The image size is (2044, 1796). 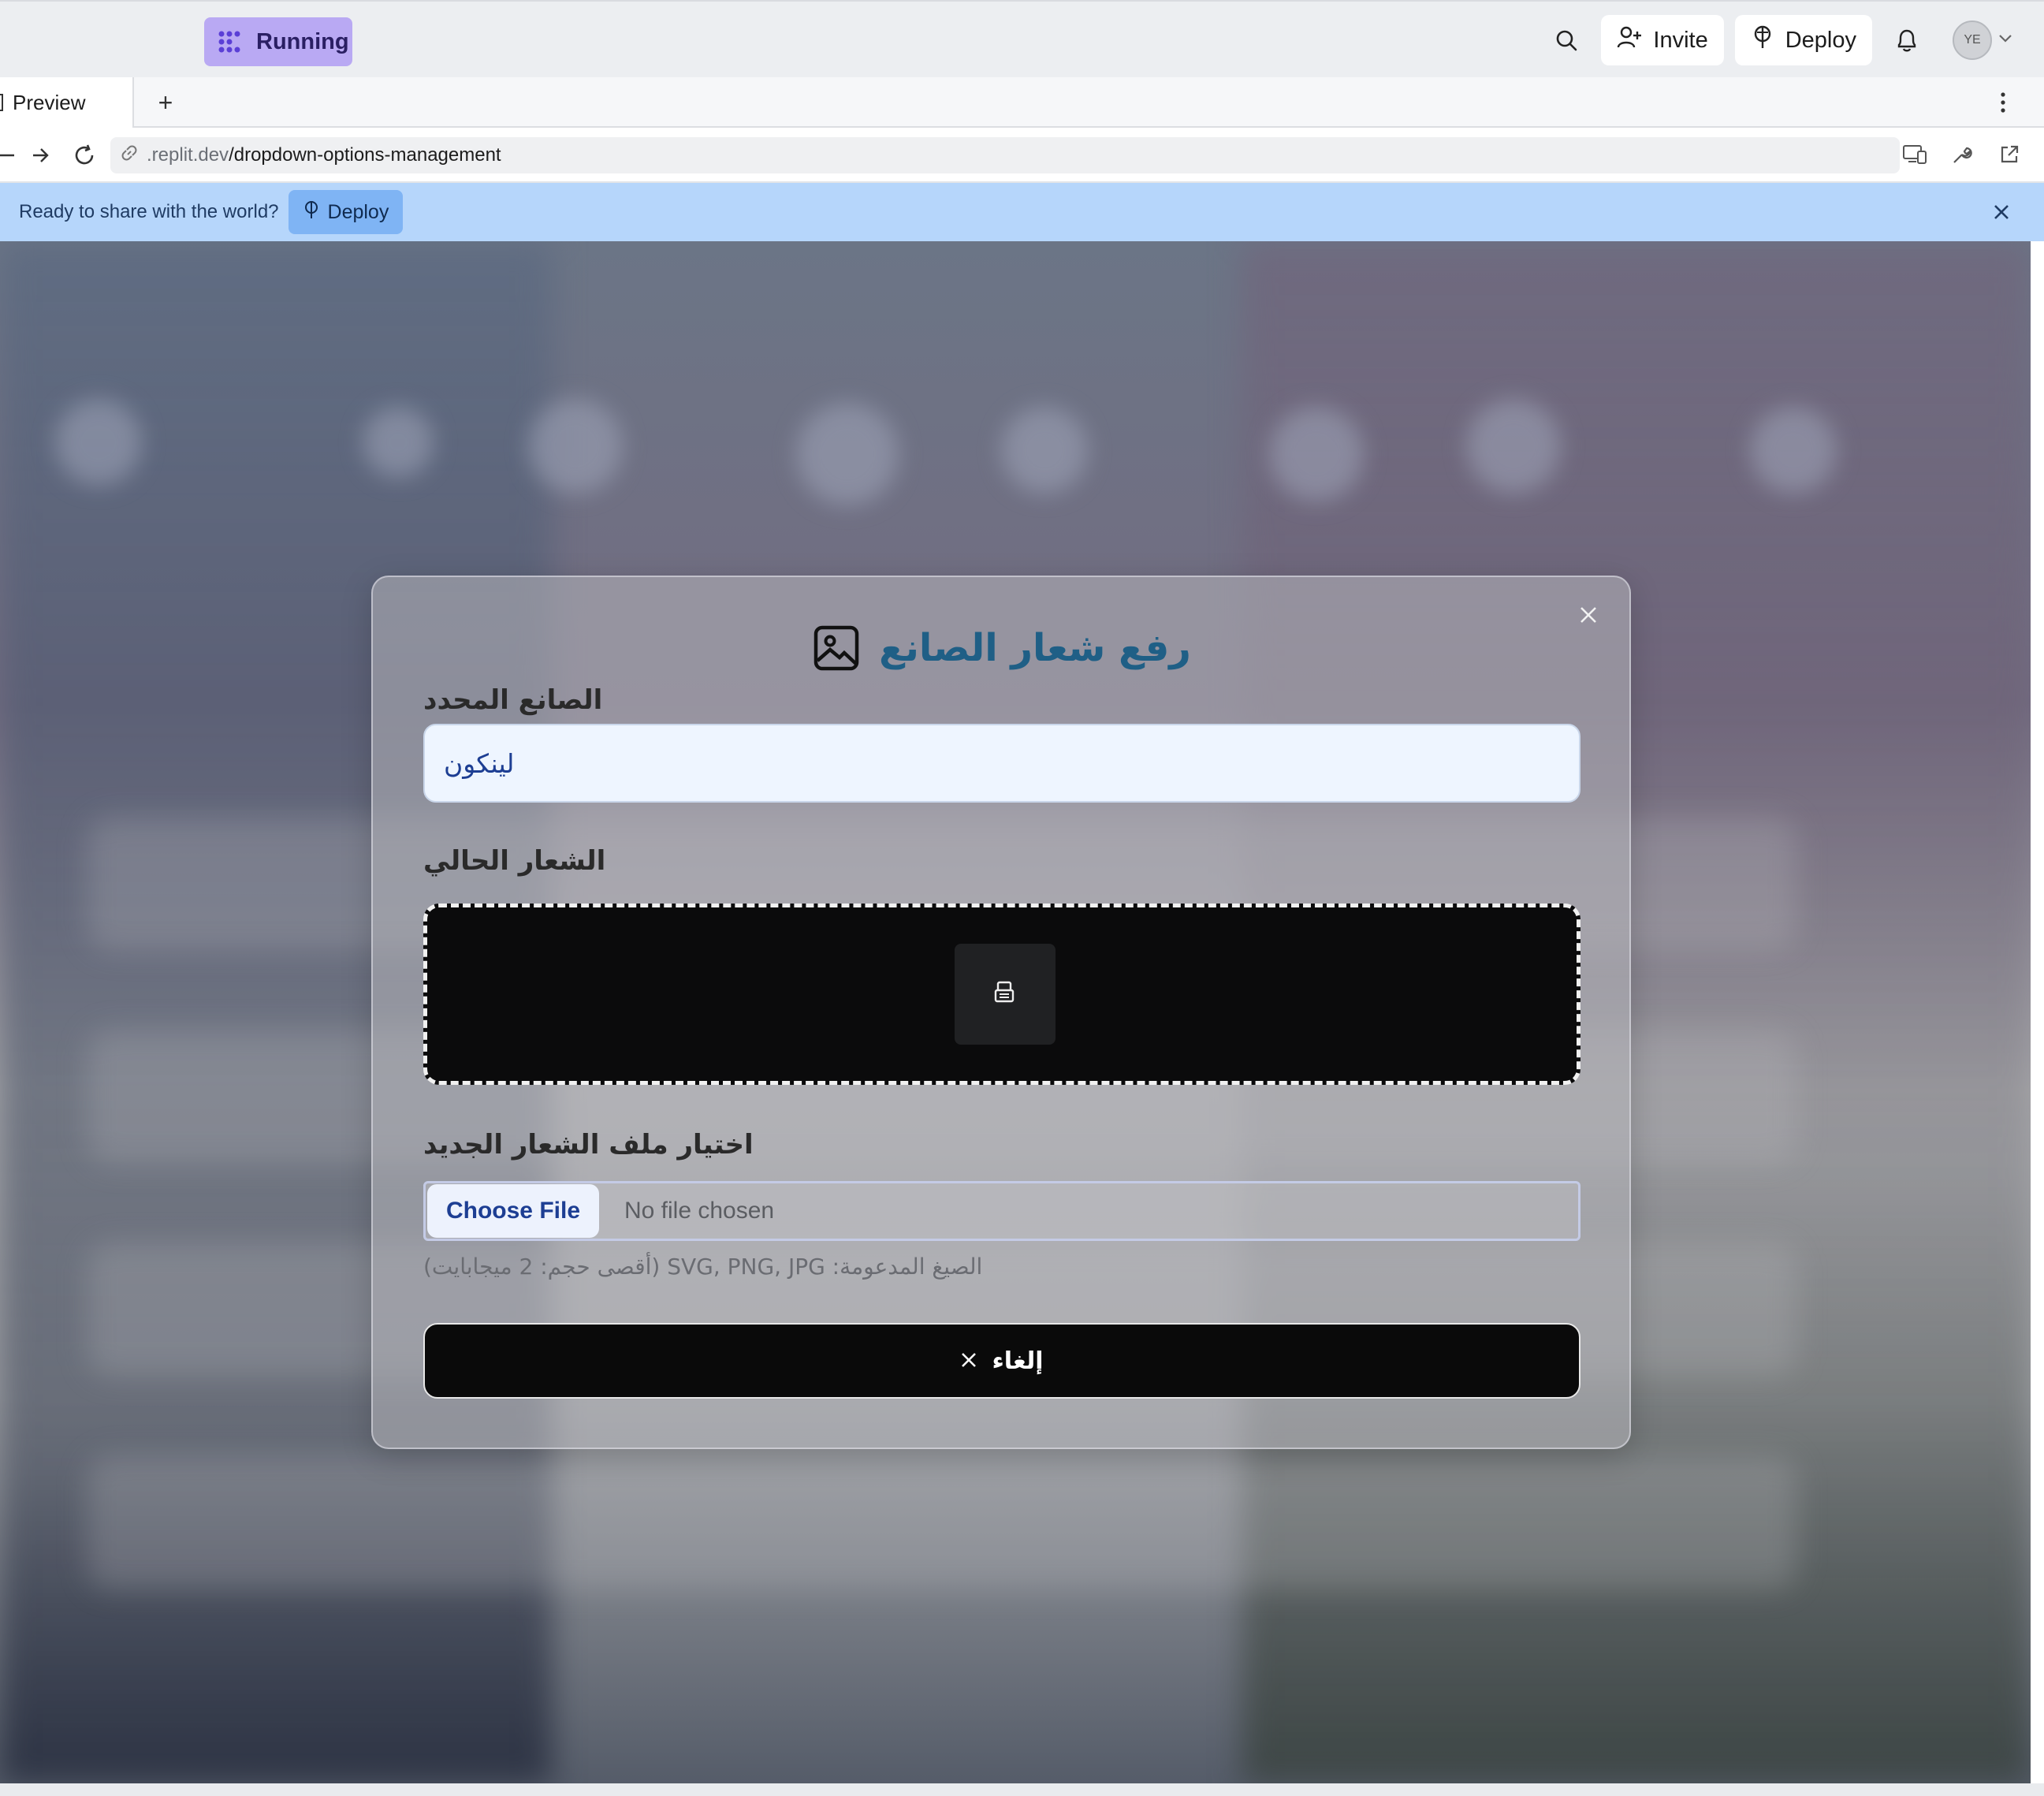 I want to click on search-icon, so click(x=1566, y=40).